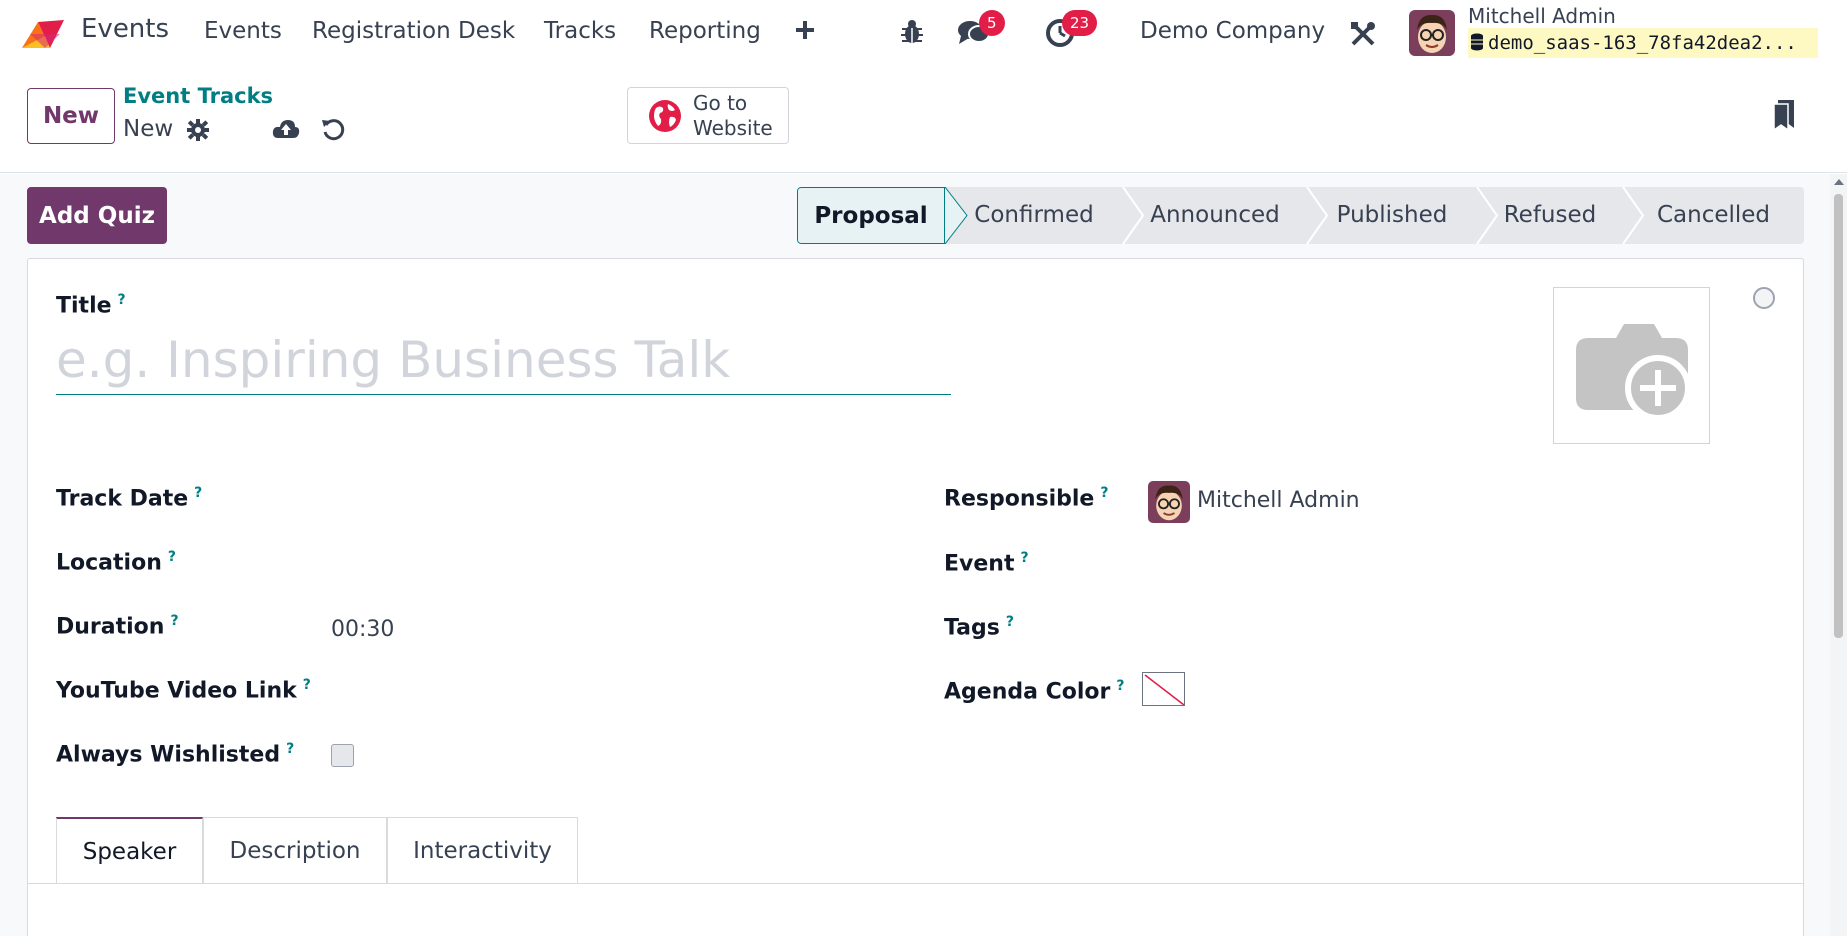 The width and height of the screenshot is (1847, 936). I want to click on company-switcher: Demo Company, so click(1232, 31).